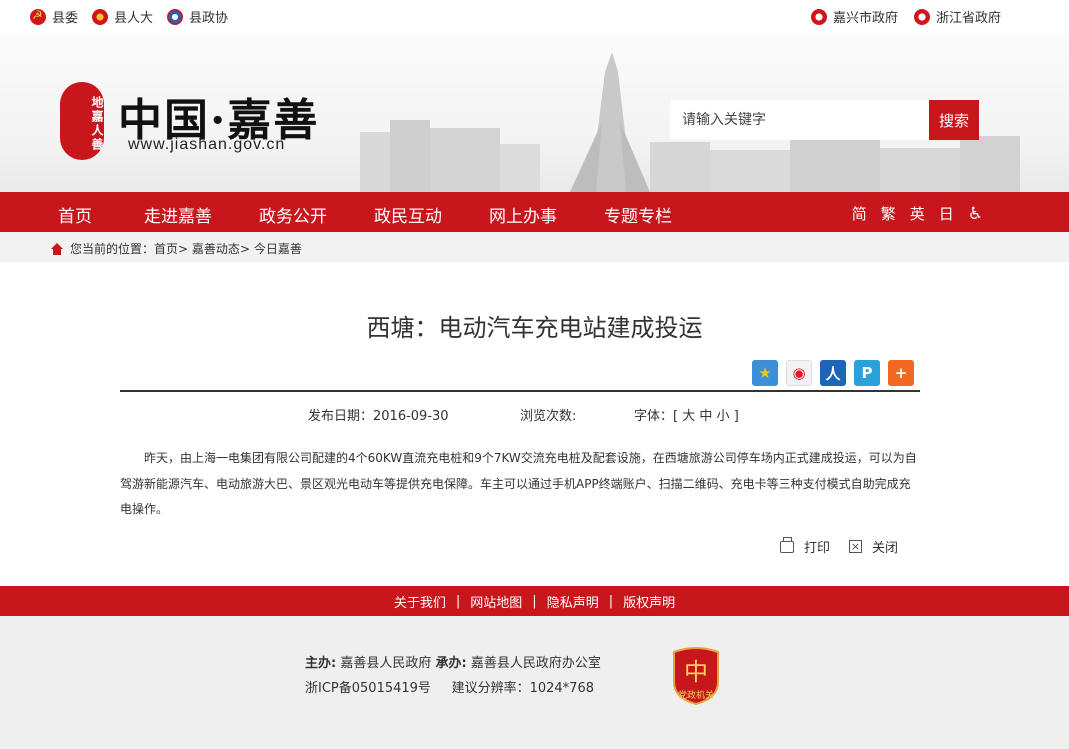 The image size is (1069, 749). What do you see at coordinates (865, 18) in the screenshot?
I see `top-link-label: 嘉兴市政府` at bounding box center [865, 18].